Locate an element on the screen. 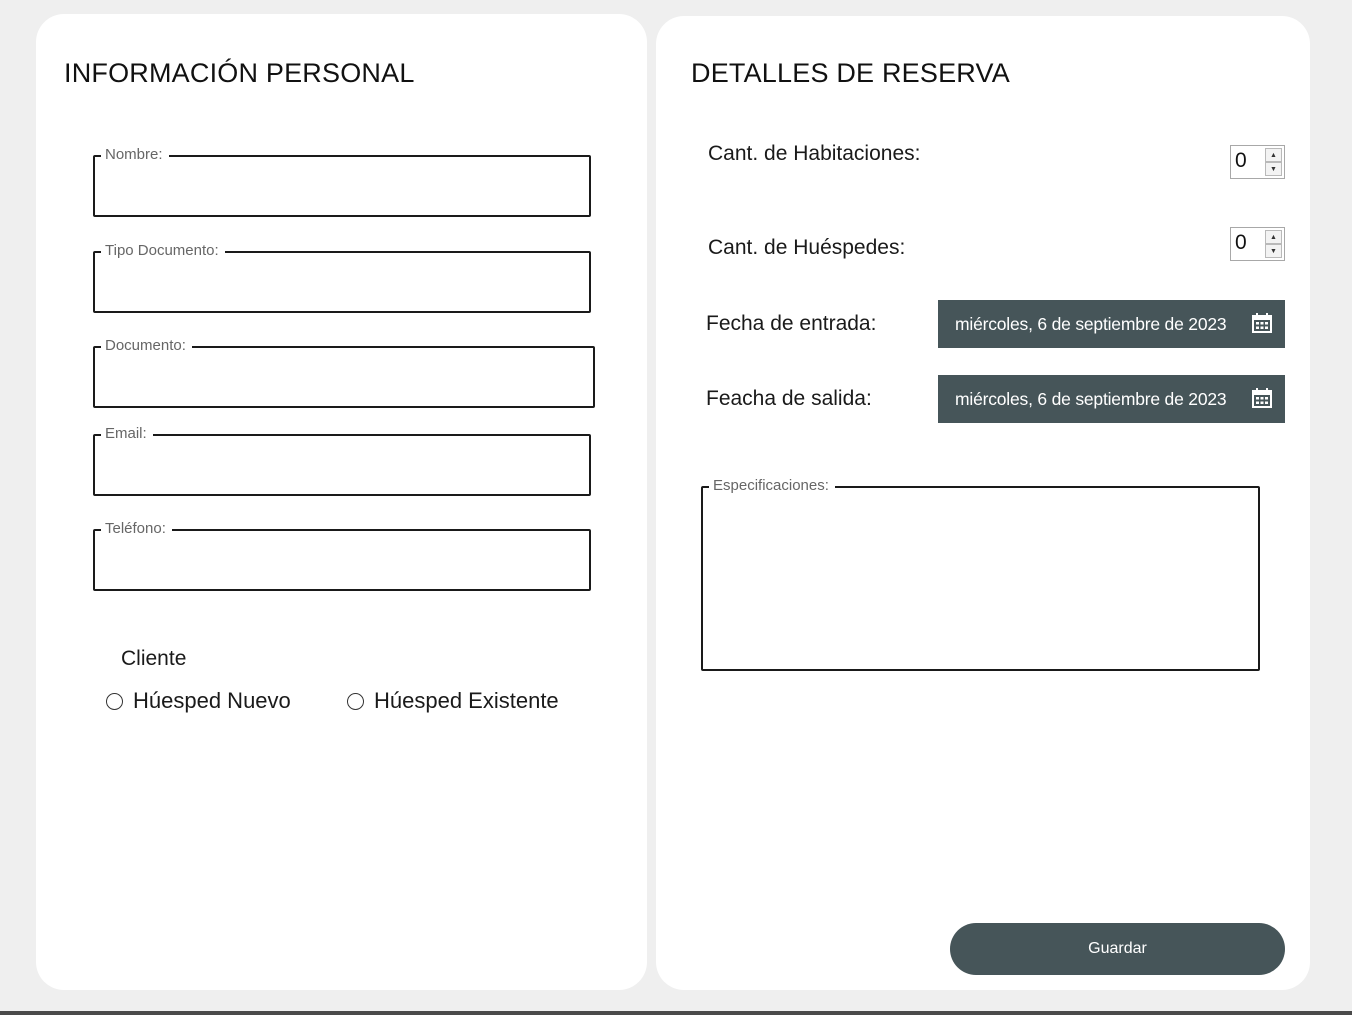  name-input is located at coordinates (342, 188).